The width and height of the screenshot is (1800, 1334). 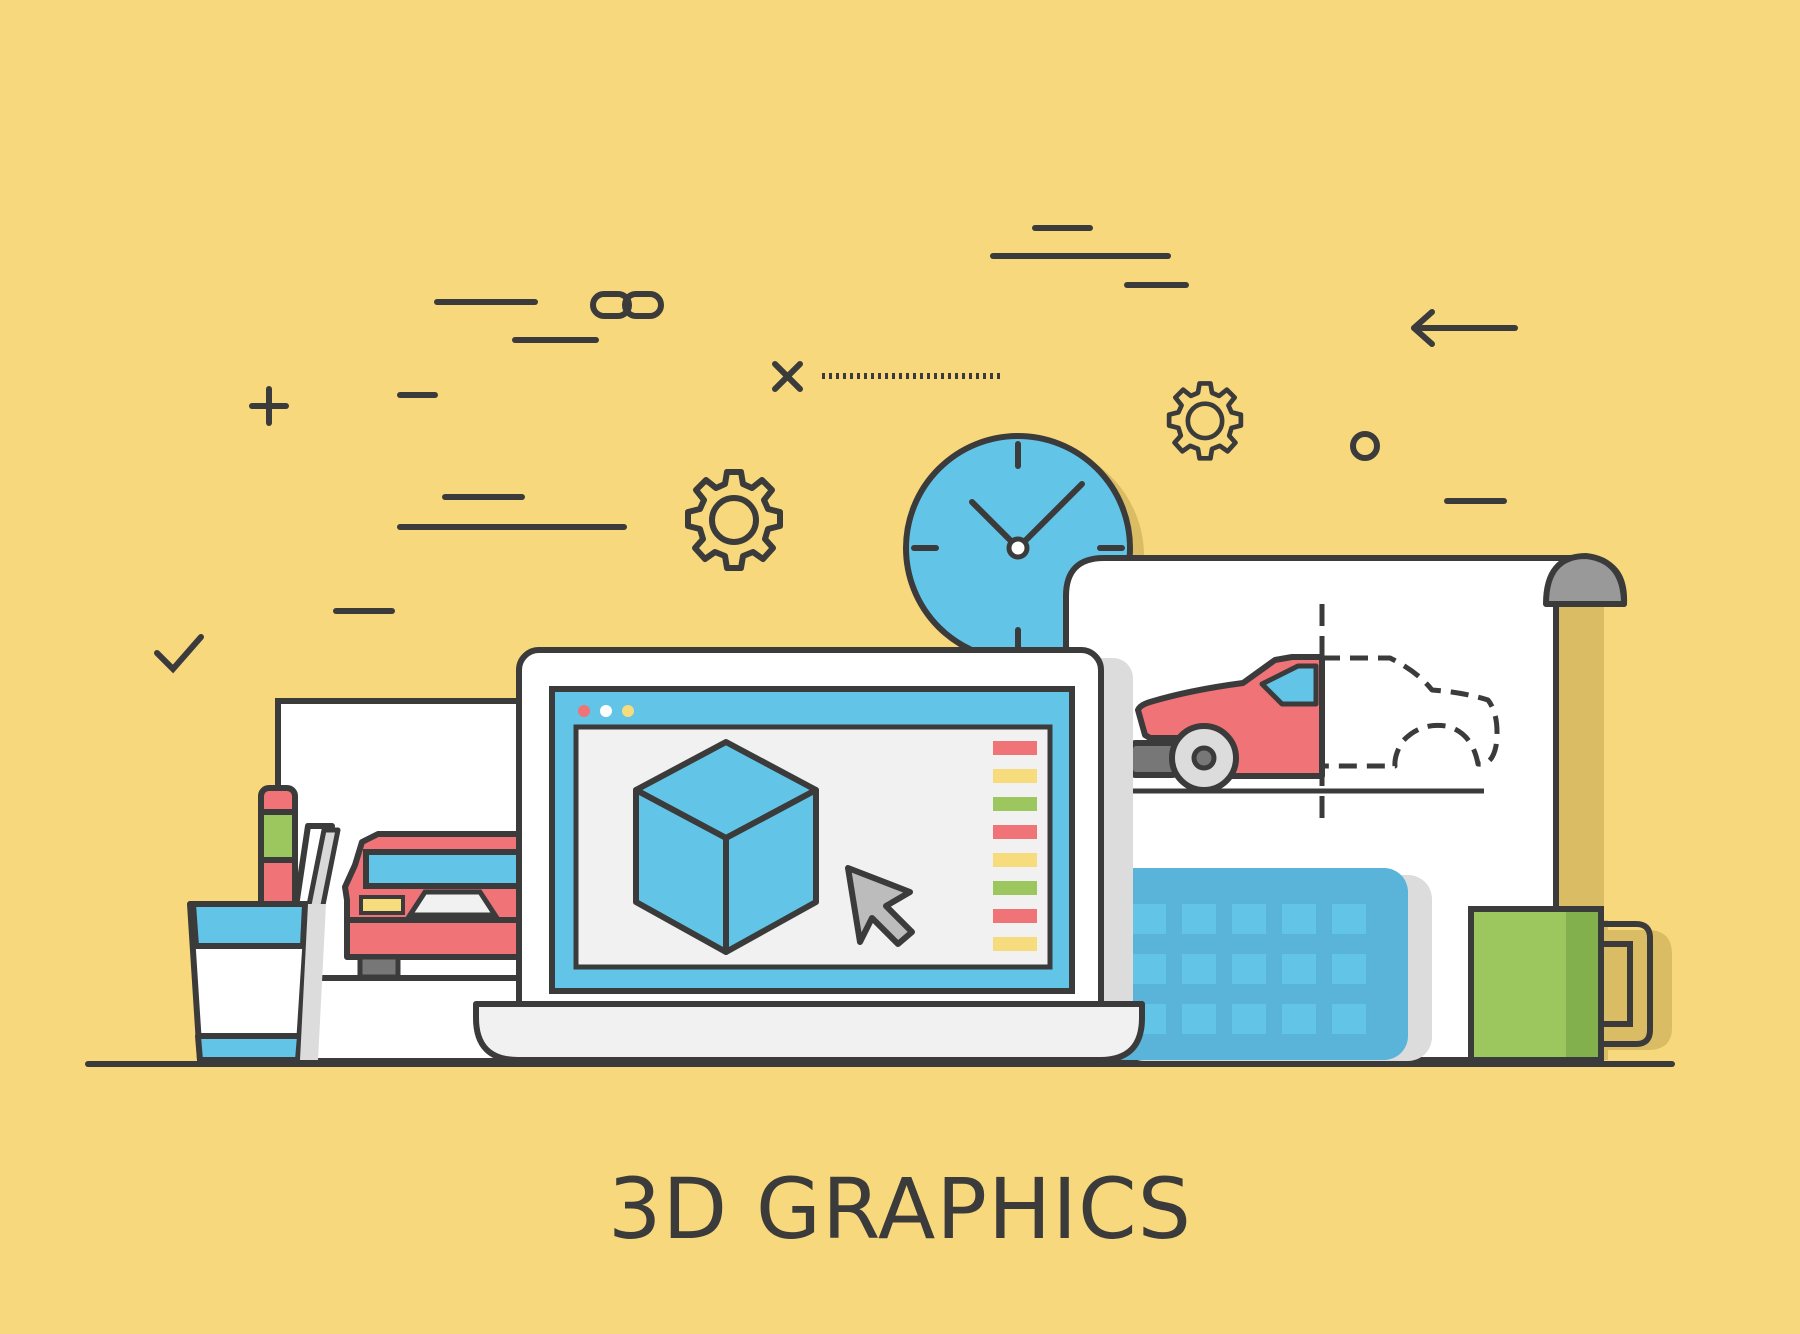 I want to click on circle-icon, so click(x=1365, y=446).